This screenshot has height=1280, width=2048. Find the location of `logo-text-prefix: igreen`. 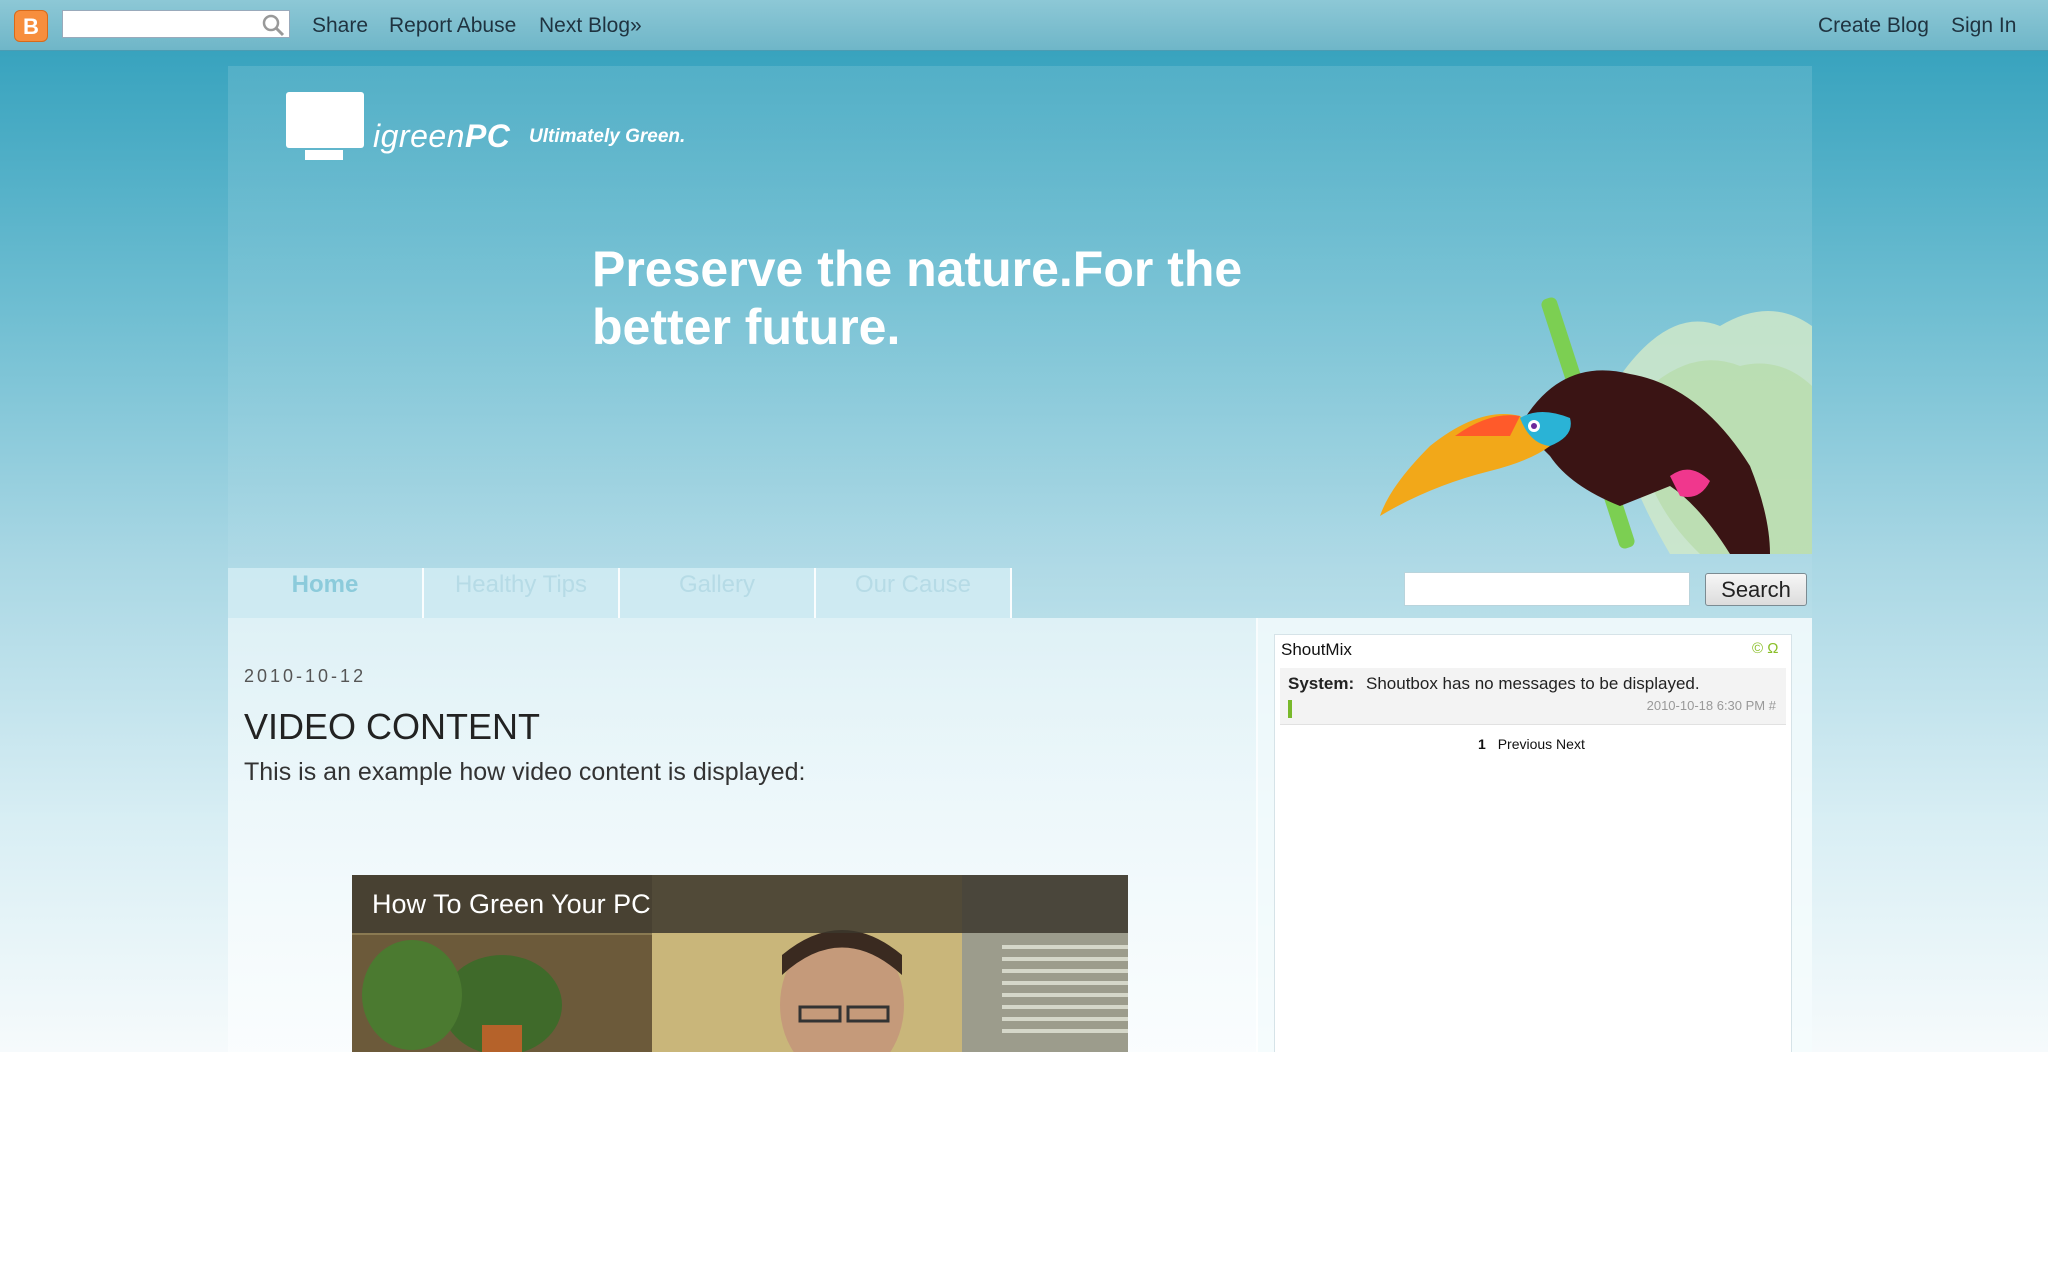

logo-text-prefix: igreen is located at coordinates (419, 136).